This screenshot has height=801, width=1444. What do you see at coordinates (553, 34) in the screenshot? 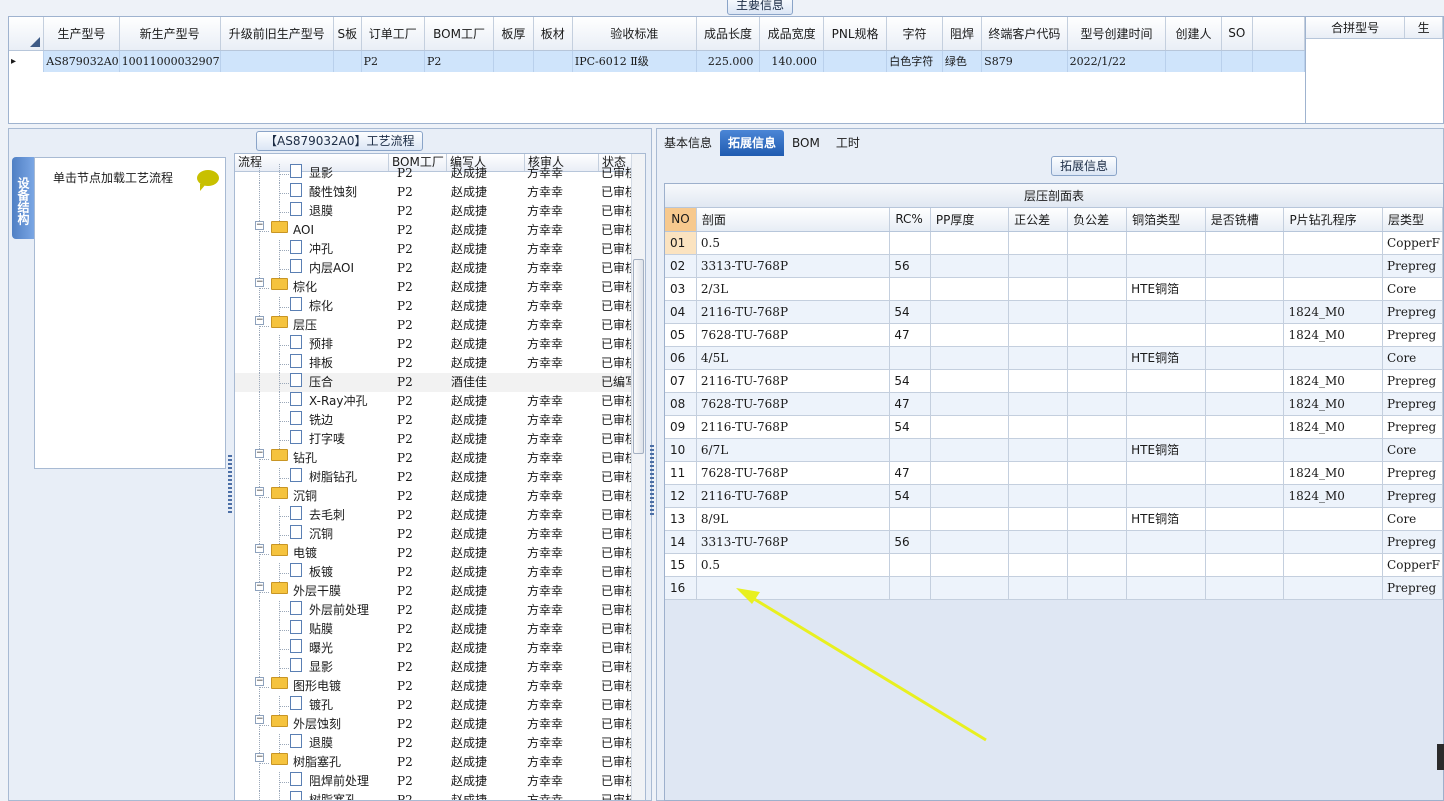
I see `column-header: 板材` at bounding box center [553, 34].